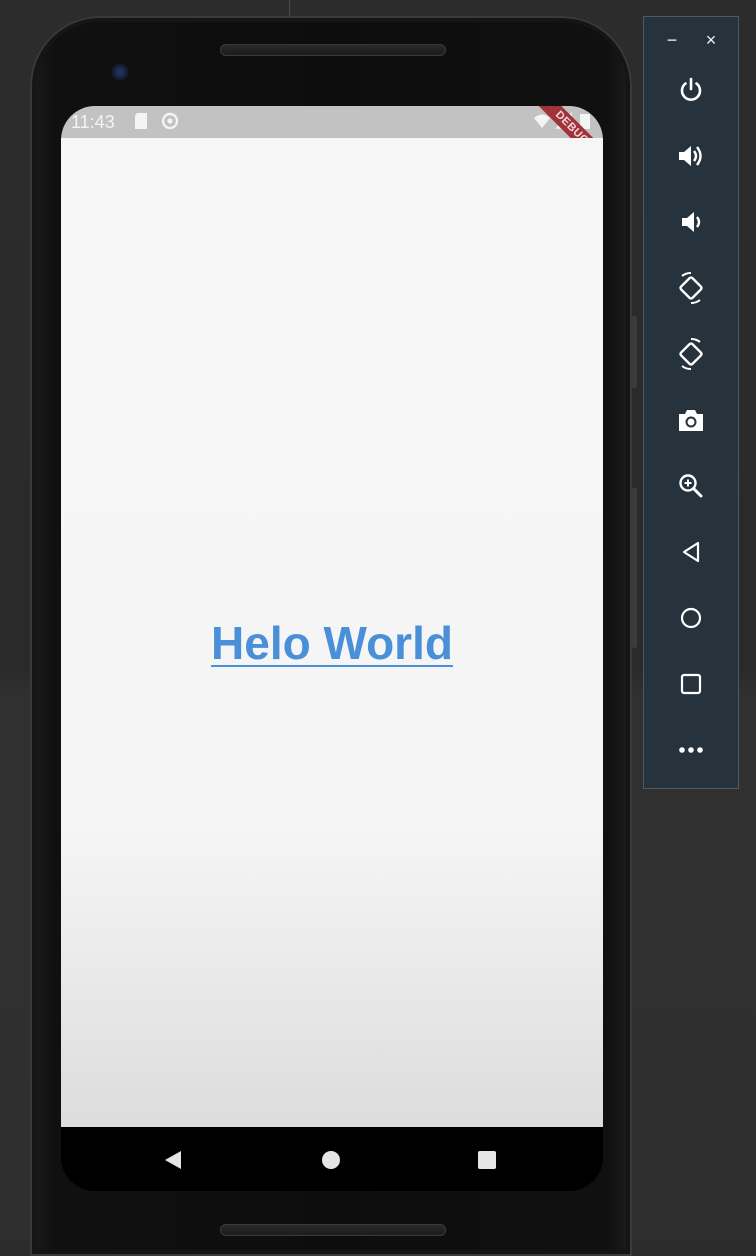  Describe the element at coordinates (691, 222) in the screenshot. I see `volume-down-icon` at that location.